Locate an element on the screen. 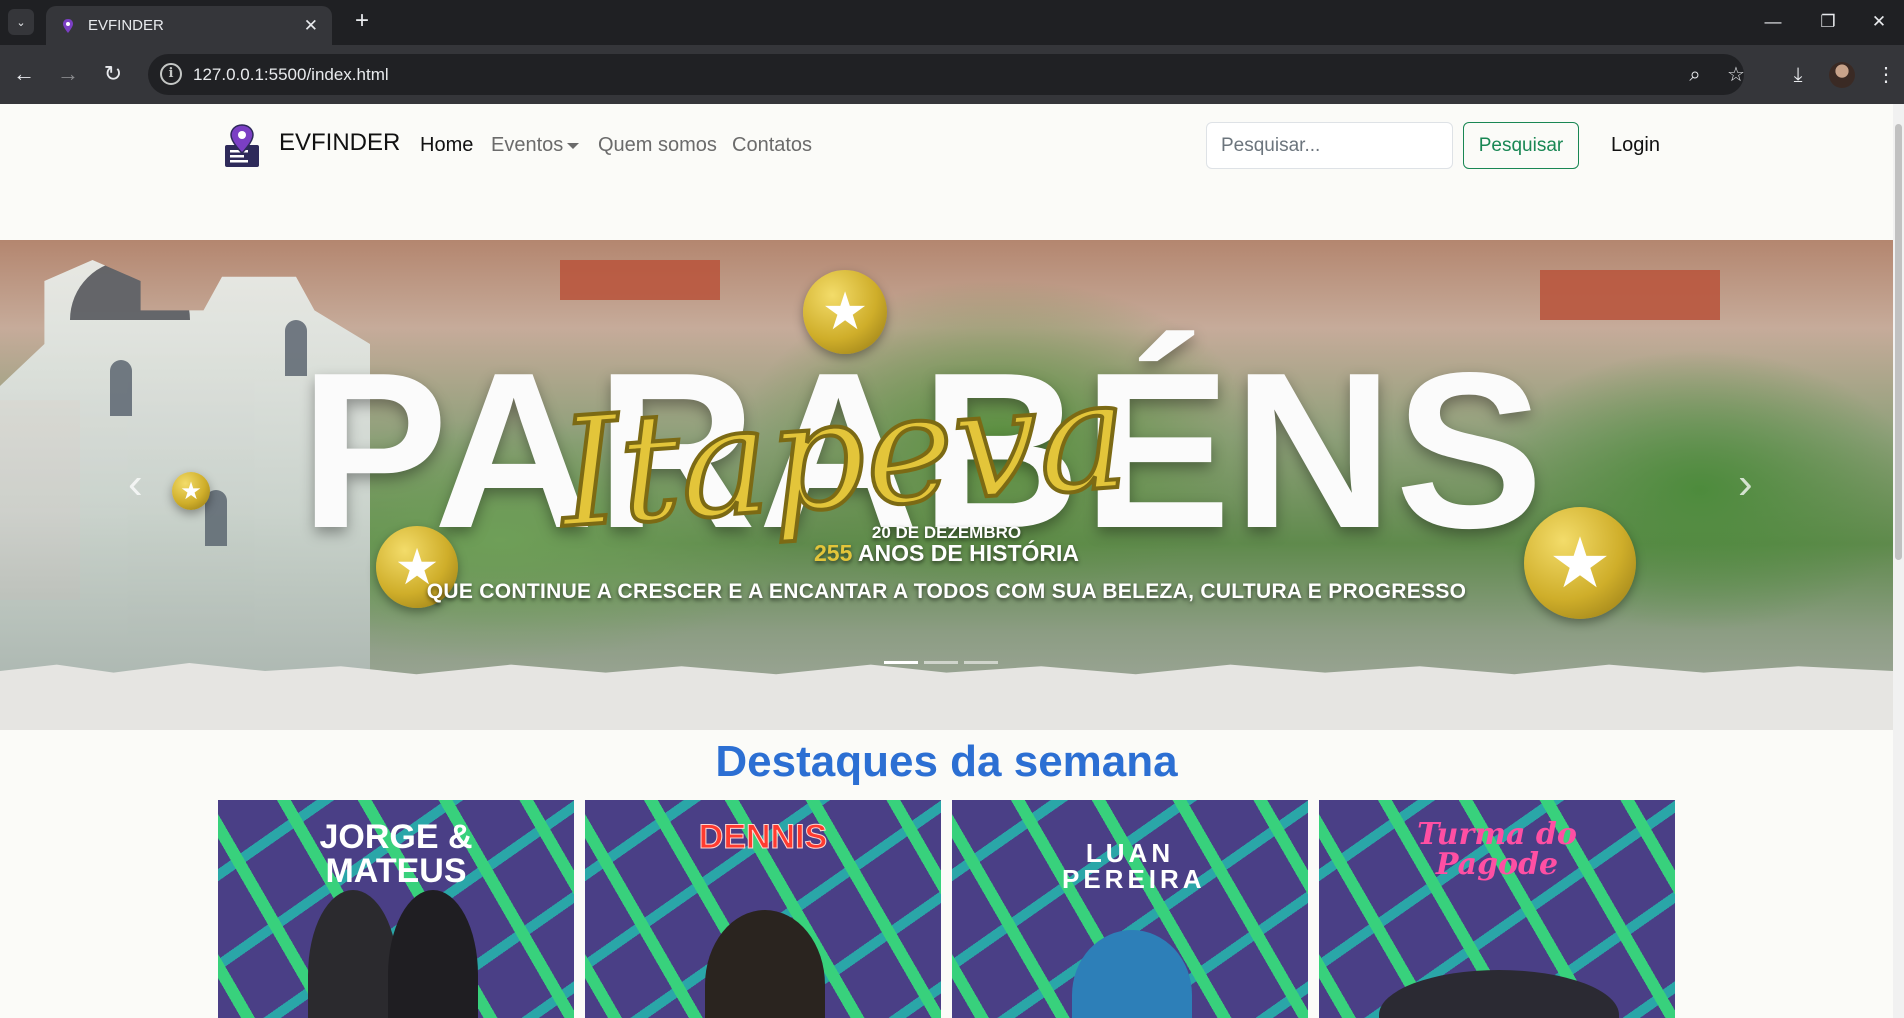  event-card: JORGE & MATEUS is located at coordinates (396, 909).